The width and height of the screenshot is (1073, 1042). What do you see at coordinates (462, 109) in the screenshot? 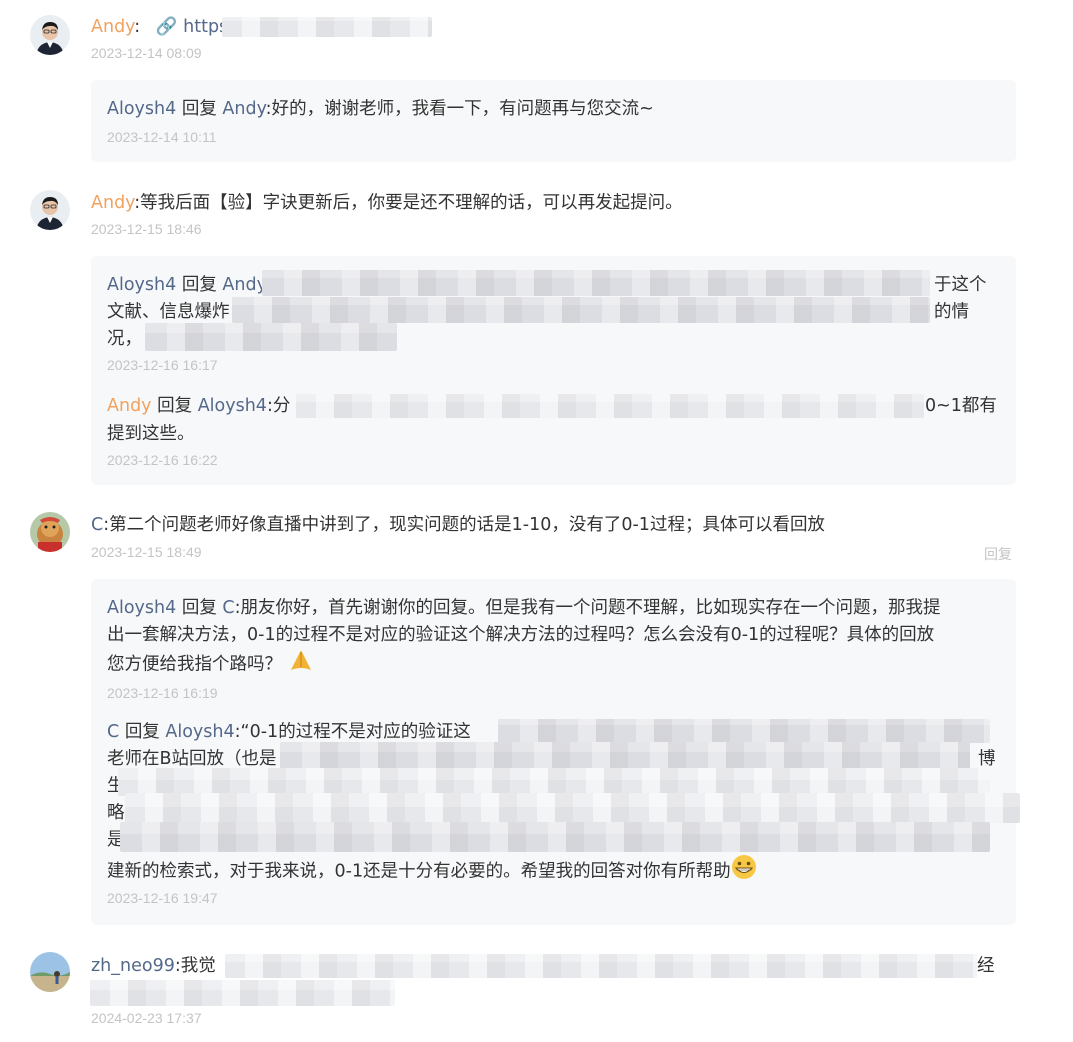
I see `reply-text: 好的，谢谢老师，我看一下，有问题再与您交流~` at bounding box center [462, 109].